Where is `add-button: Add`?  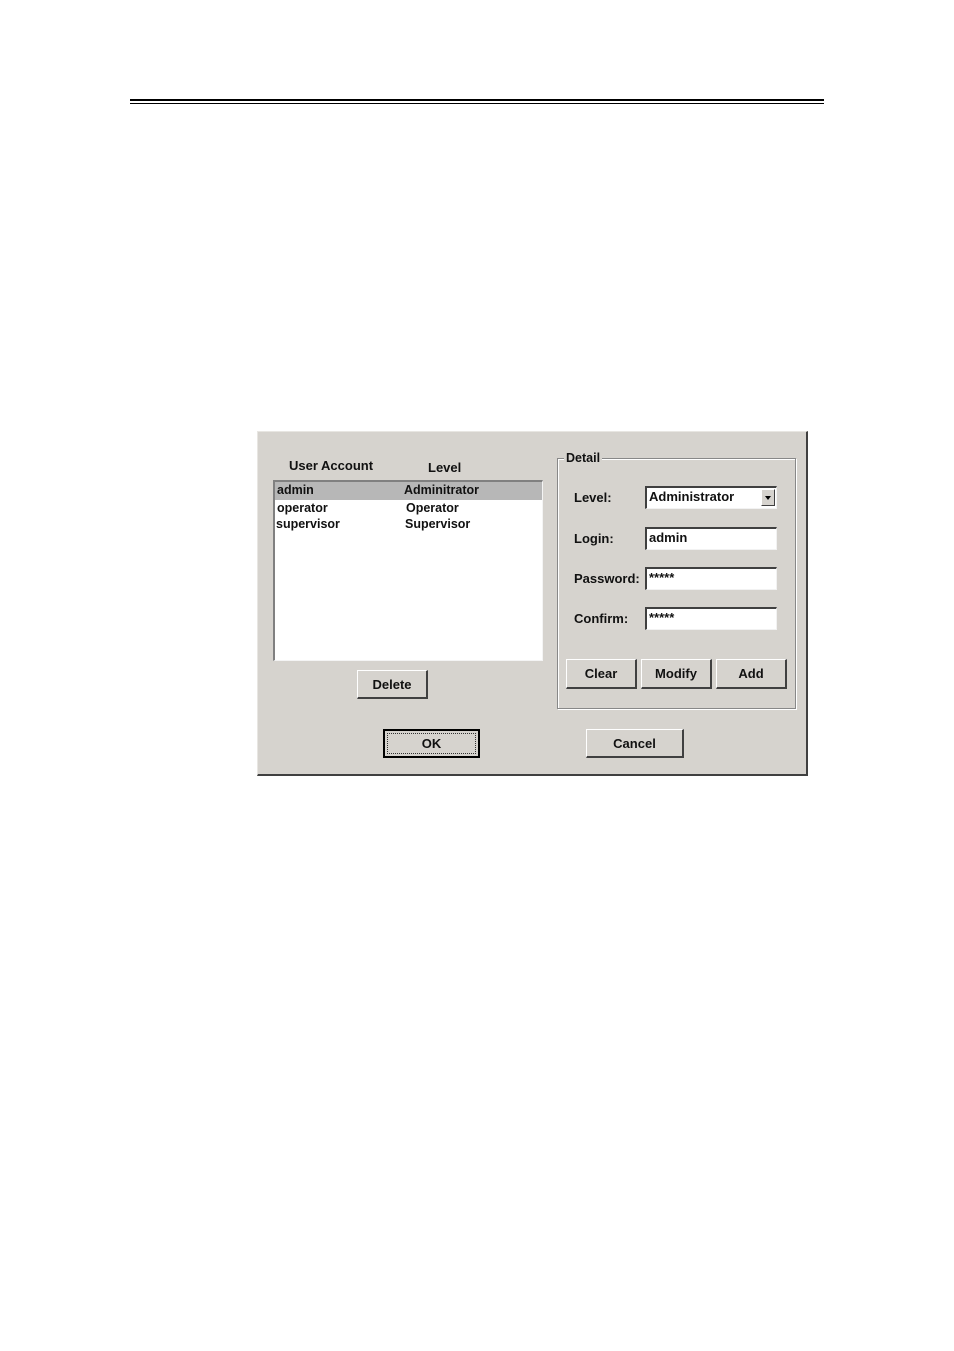 add-button: Add is located at coordinates (751, 674).